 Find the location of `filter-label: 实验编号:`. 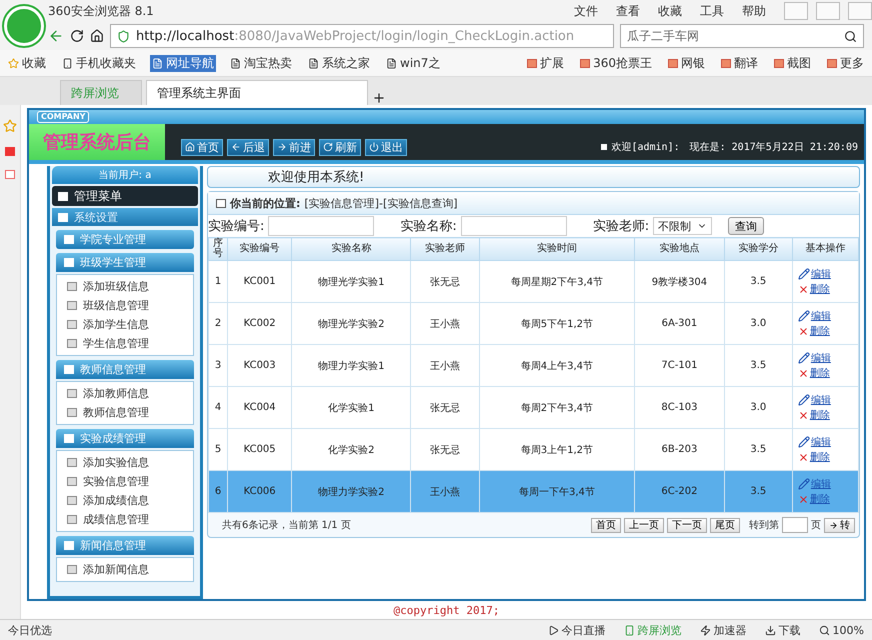

filter-label: 实验编号: is located at coordinates (236, 226).